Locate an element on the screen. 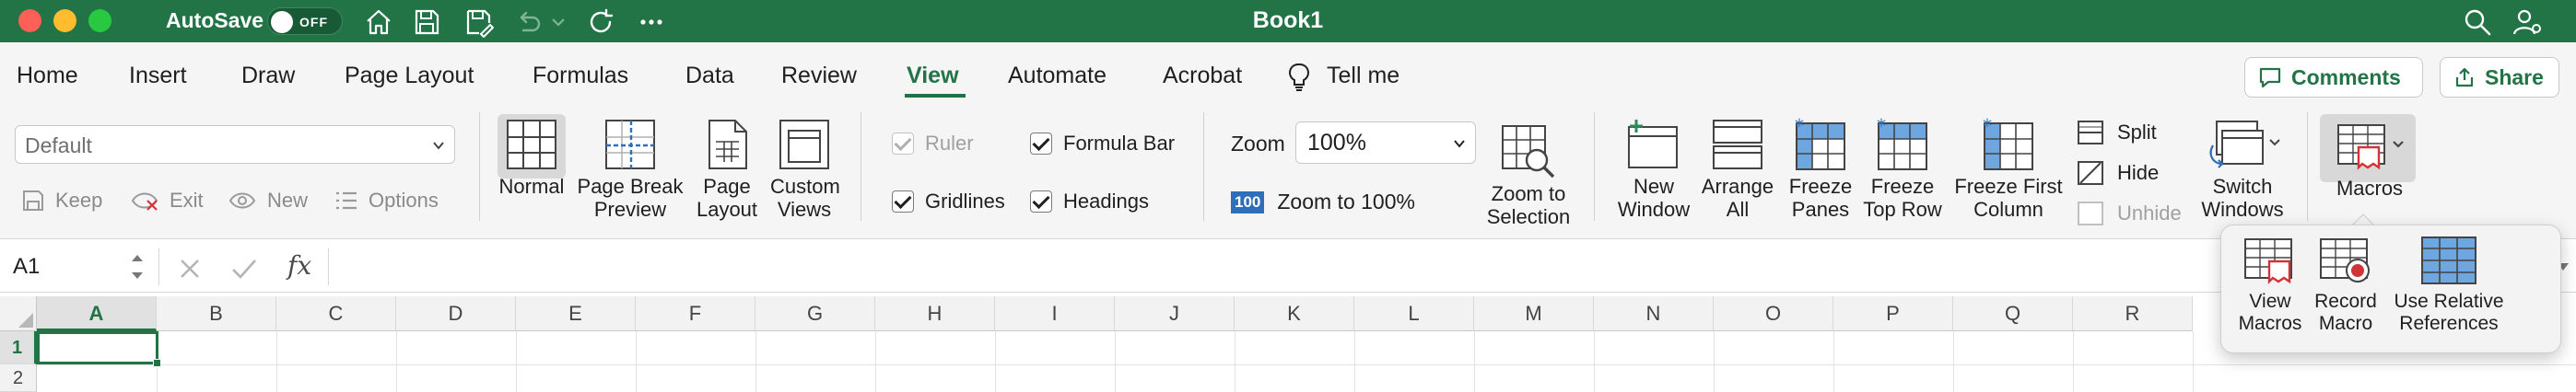  ruler-checkbox: Ruler is located at coordinates (933, 144).